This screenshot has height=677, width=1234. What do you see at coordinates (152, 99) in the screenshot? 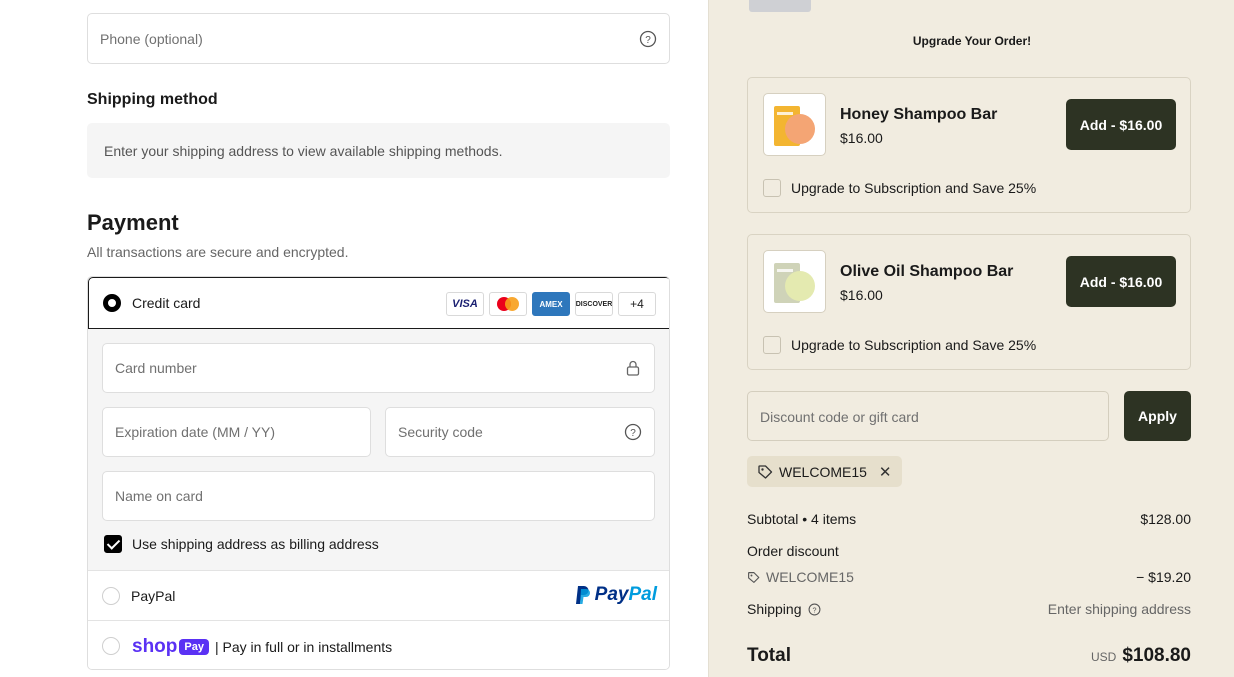
I see `shipping-method-heading: Shipping method` at bounding box center [152, 99].